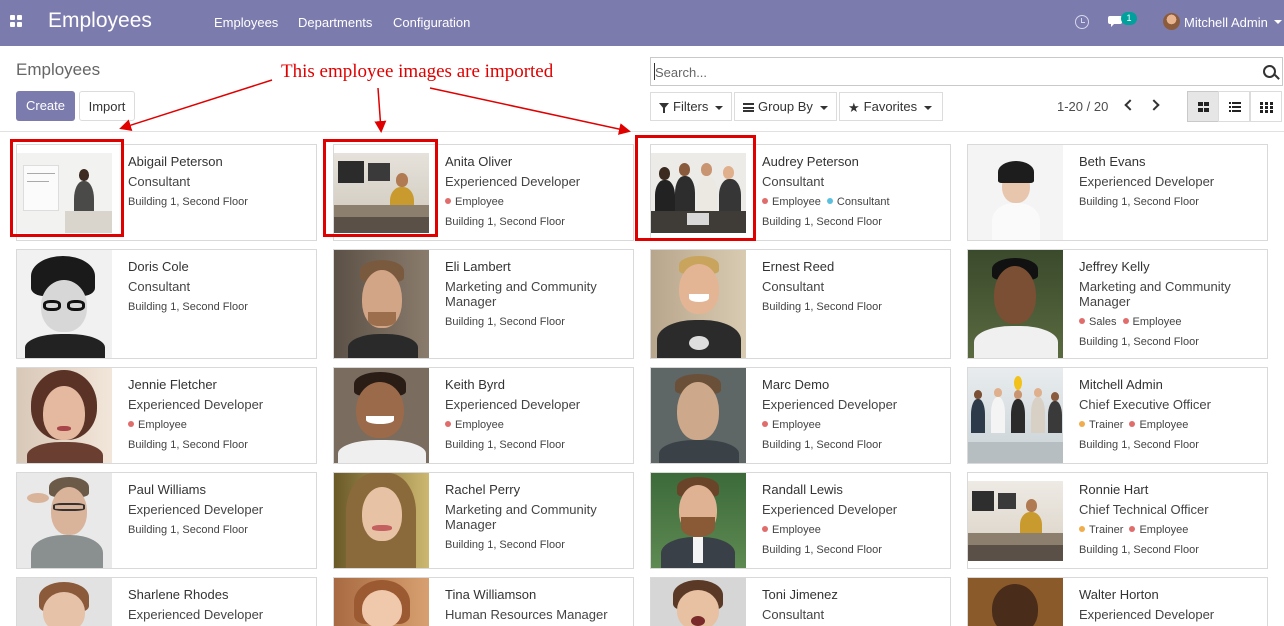 The height and width of the screenshot is (626, 1284). Describe the element at coordinates (431, 22) in the screenshot. I see `menu-configuration: Configuration` at that location.